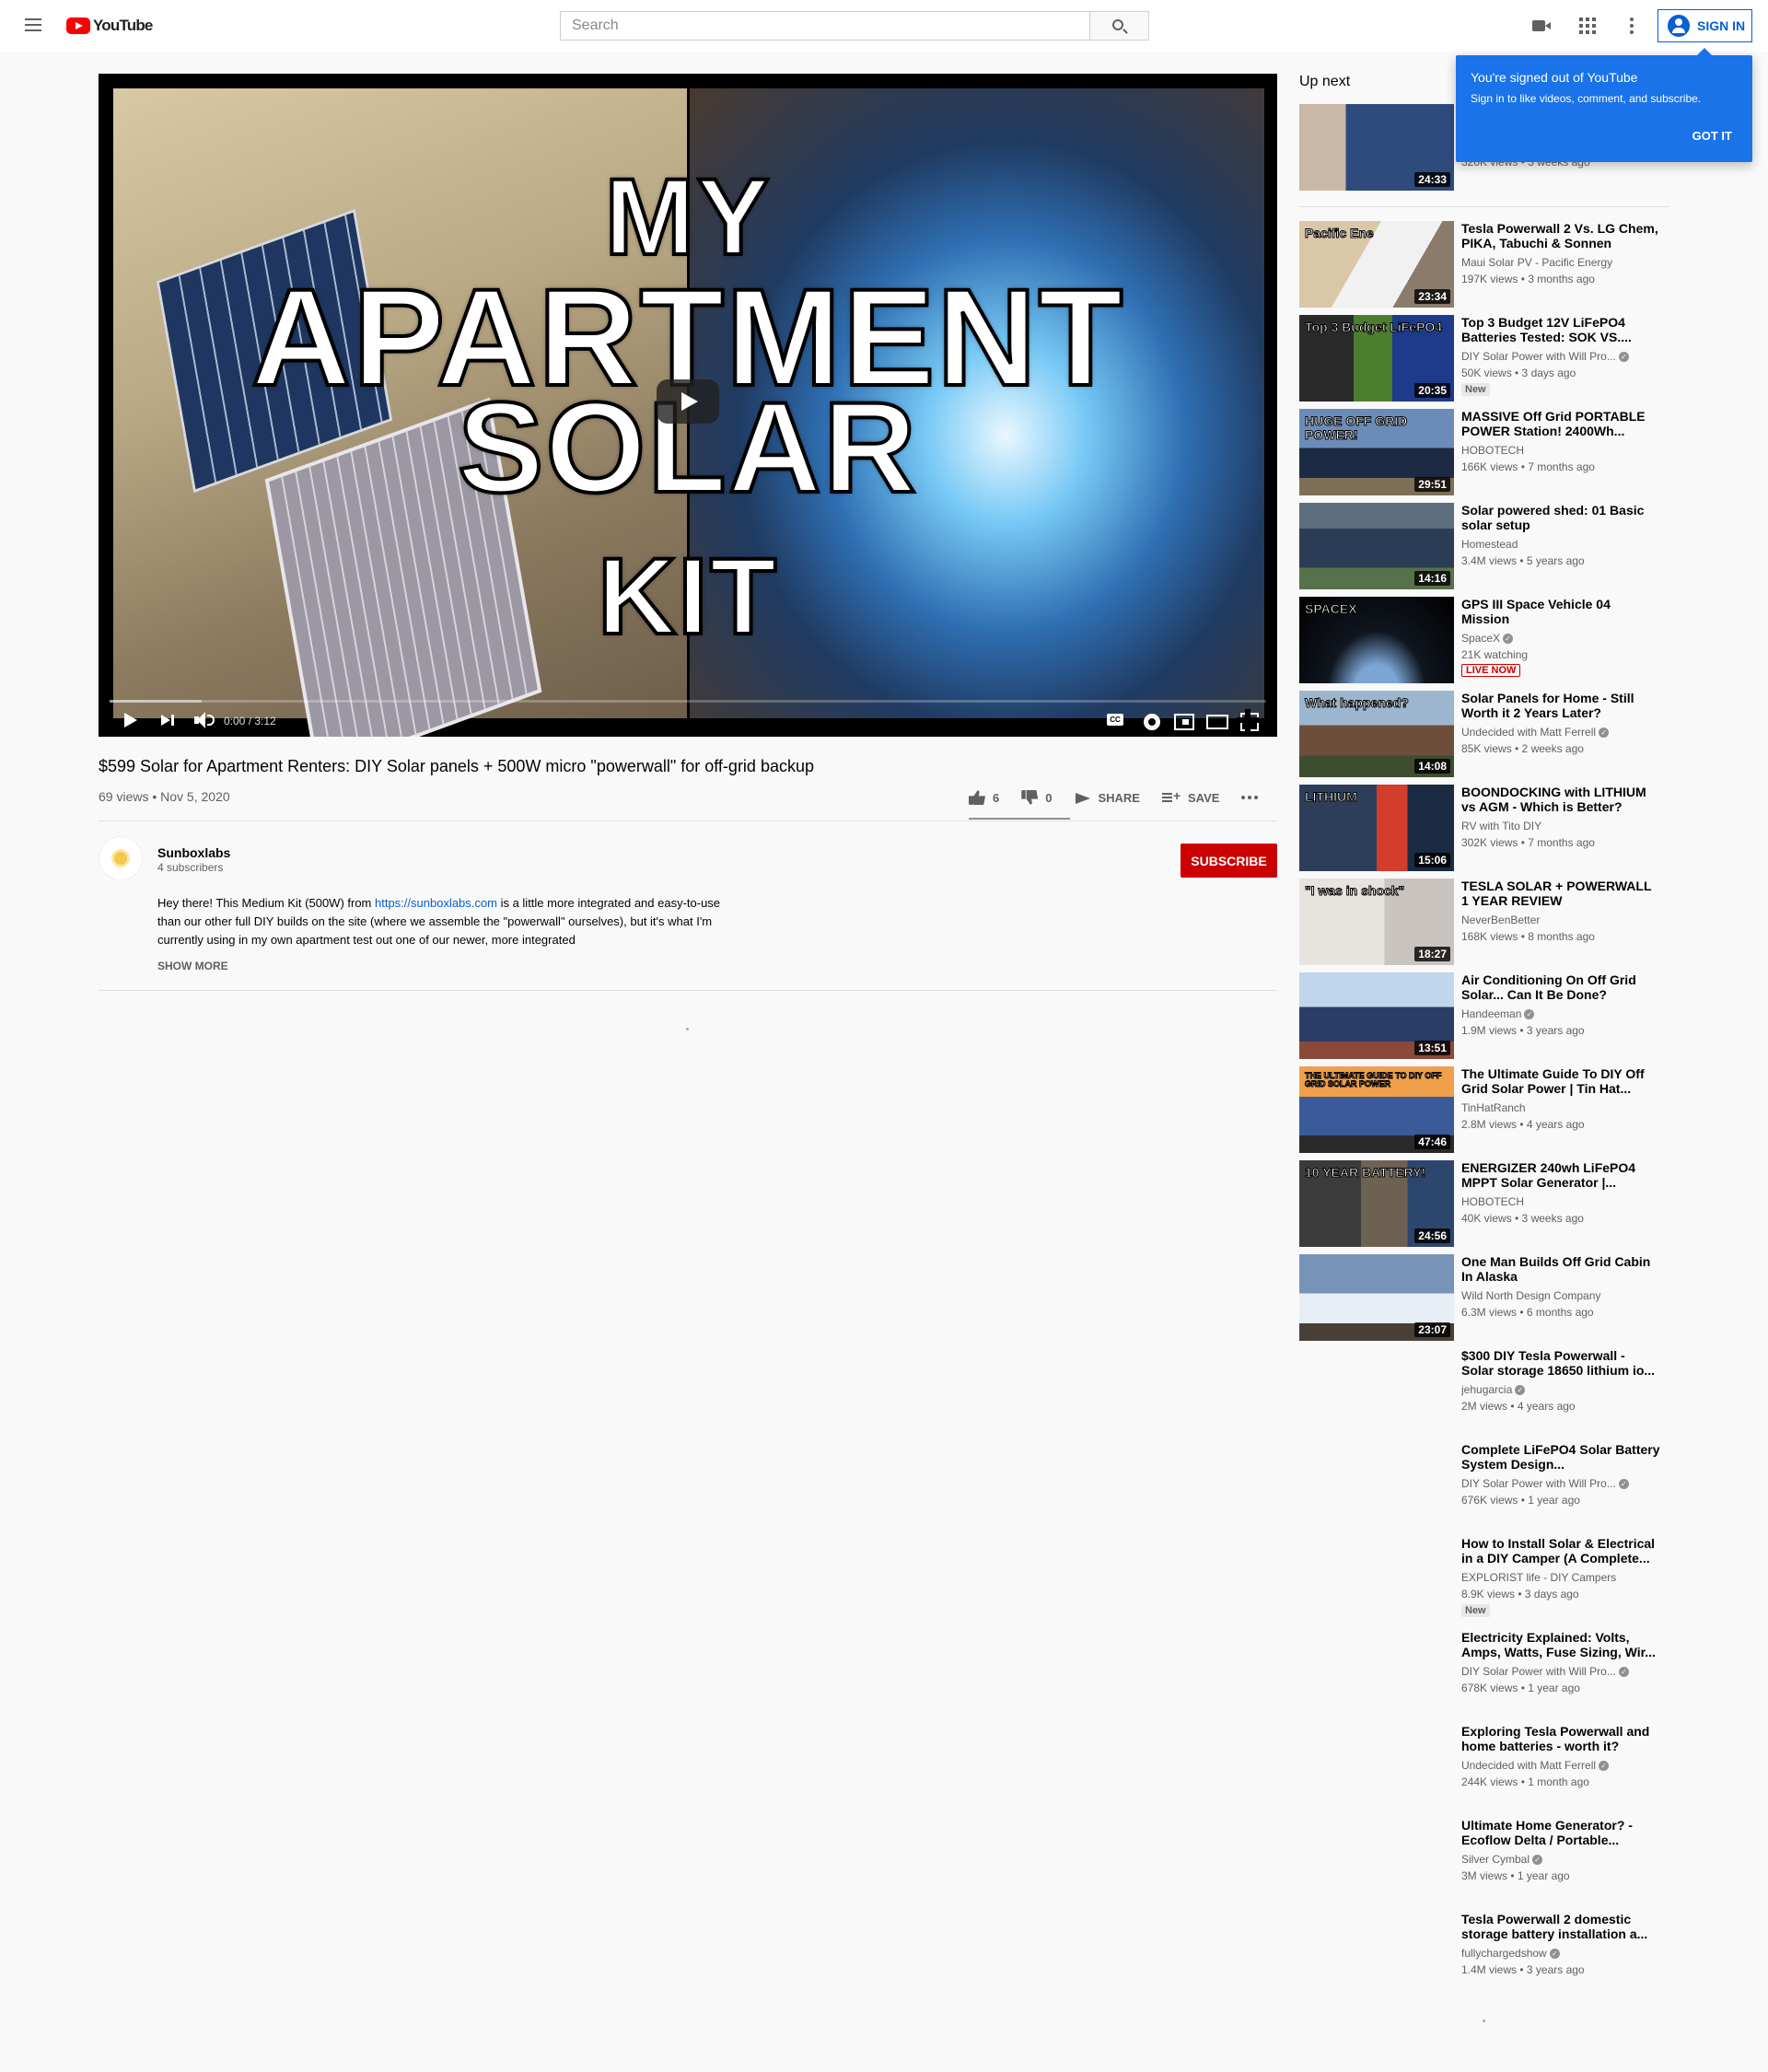 This screenshot has height=2072, width=1768. What do you see at coordinates (156, 701) in the screenshot?
I see `buffered-bar` at bounding box center [156, 701].